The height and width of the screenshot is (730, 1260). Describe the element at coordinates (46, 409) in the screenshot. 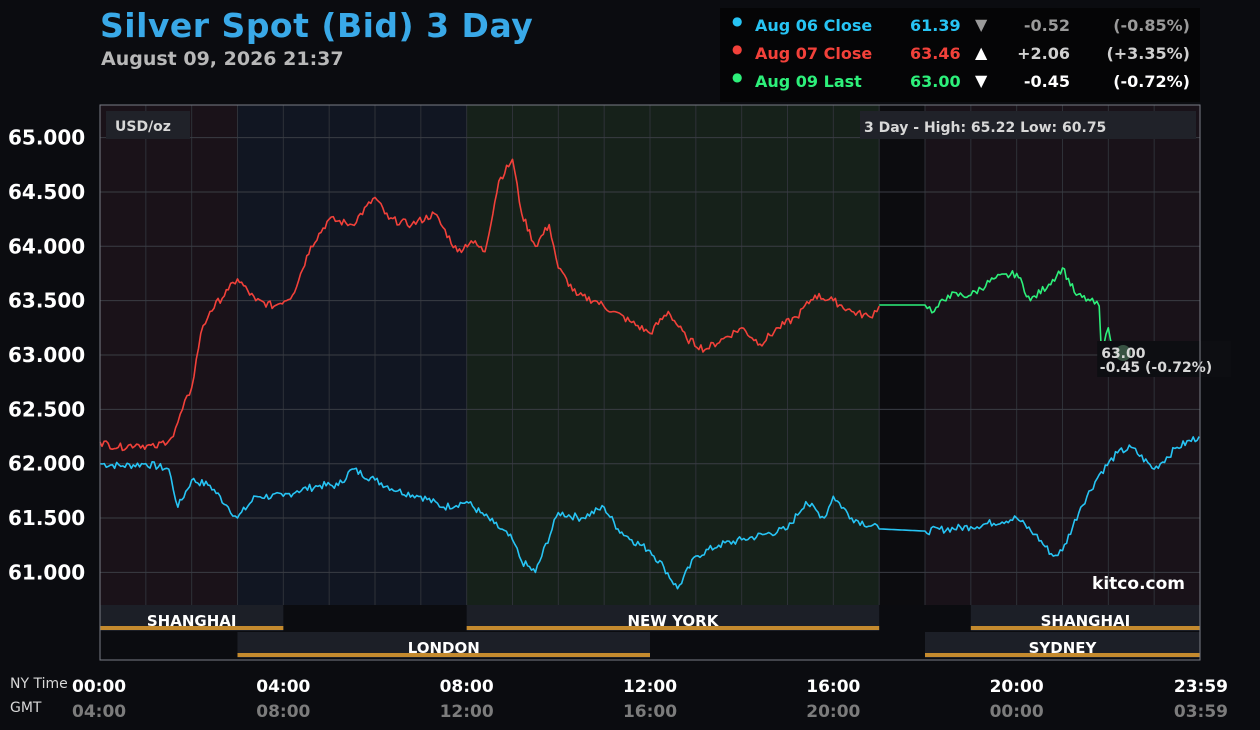

I see `y-tick-label: 62.500` at that location.